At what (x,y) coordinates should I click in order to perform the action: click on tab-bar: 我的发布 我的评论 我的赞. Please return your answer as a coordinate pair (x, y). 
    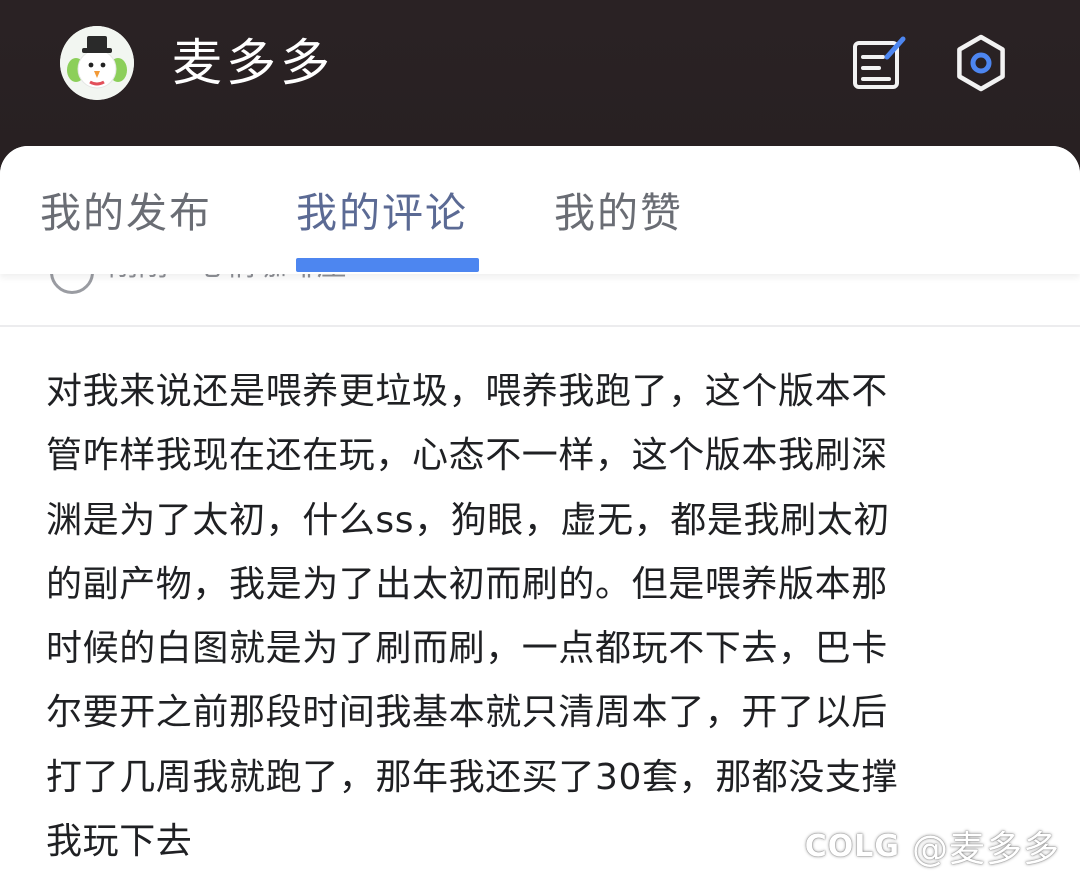
    Looking at the image, I should click on (540, 210).